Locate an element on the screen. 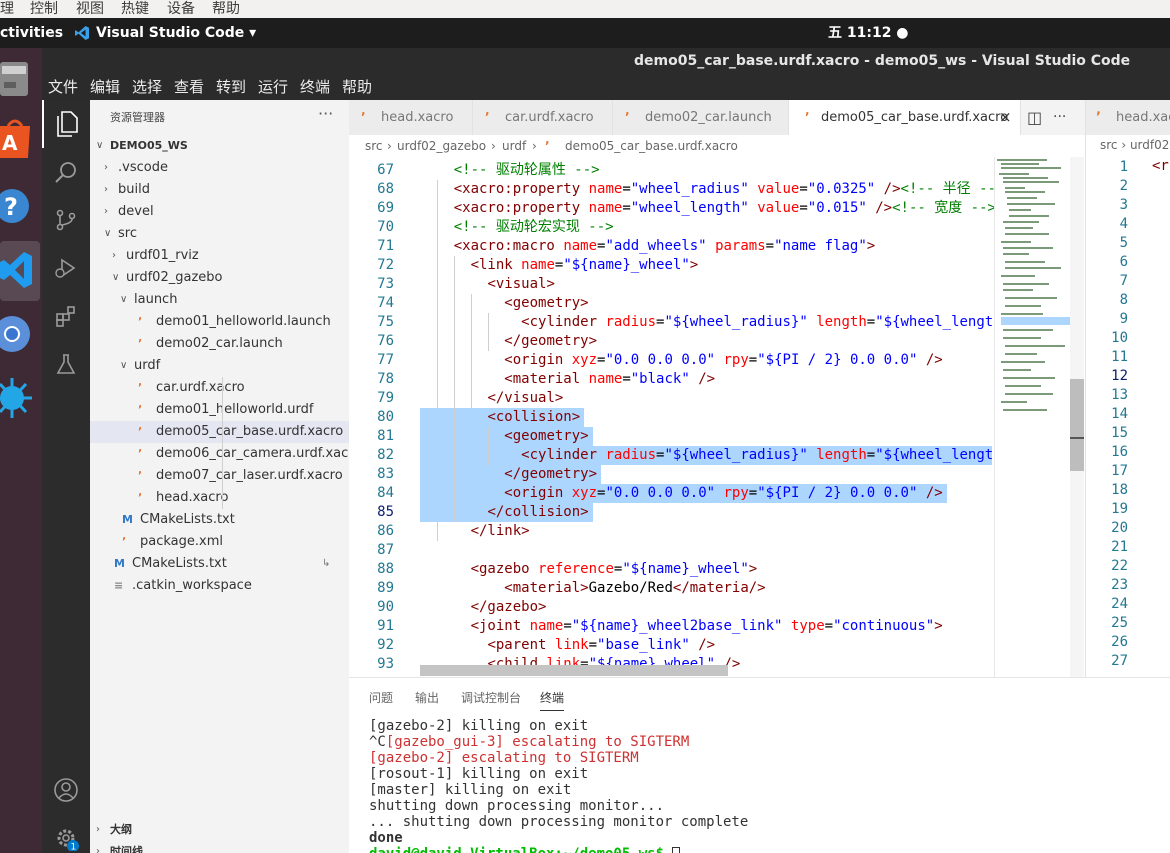 The image size is (1170, 853). search-icon is located at coordinates (66, 172).